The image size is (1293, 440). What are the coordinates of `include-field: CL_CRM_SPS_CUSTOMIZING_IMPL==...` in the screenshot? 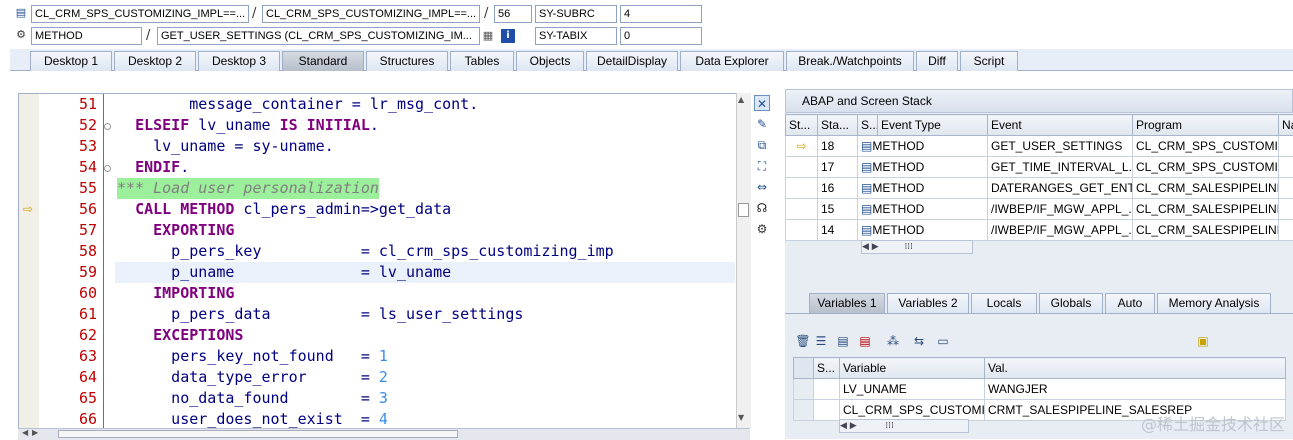 It's located at (371, 14).